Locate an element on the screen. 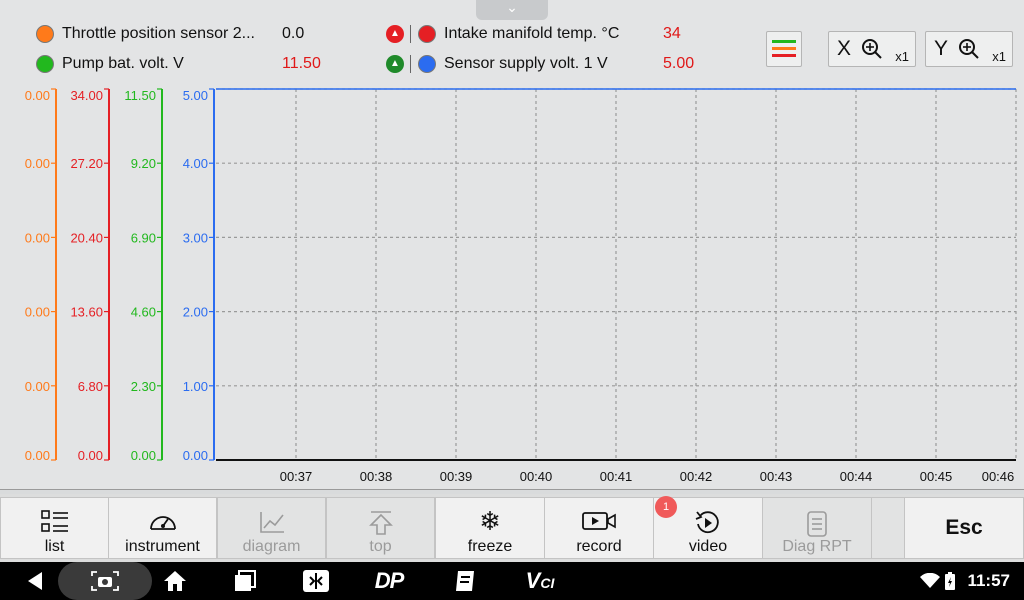  esc-button: Esc is located at coordinates (964, 528).